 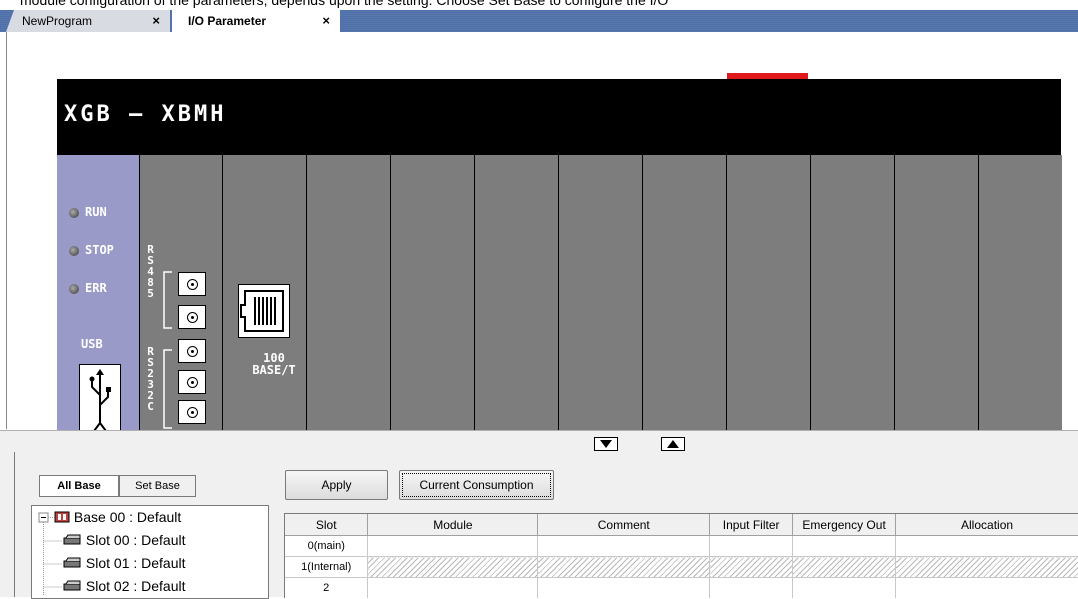 What do you see at coordinates (57, 21) in the screenshot?
I see `tab-label: NewProgram` at bounding box center [57, 21].